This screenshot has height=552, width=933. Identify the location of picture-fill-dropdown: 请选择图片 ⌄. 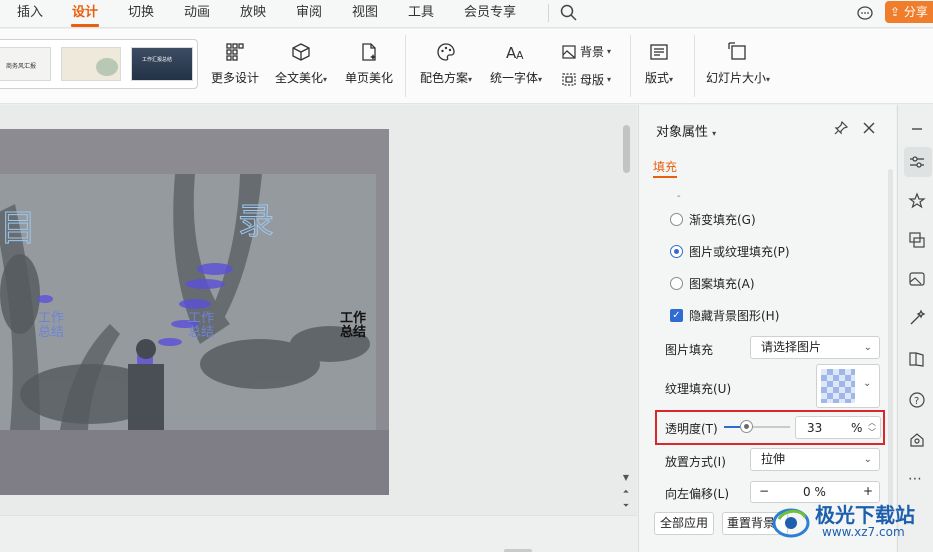
(815, 347).